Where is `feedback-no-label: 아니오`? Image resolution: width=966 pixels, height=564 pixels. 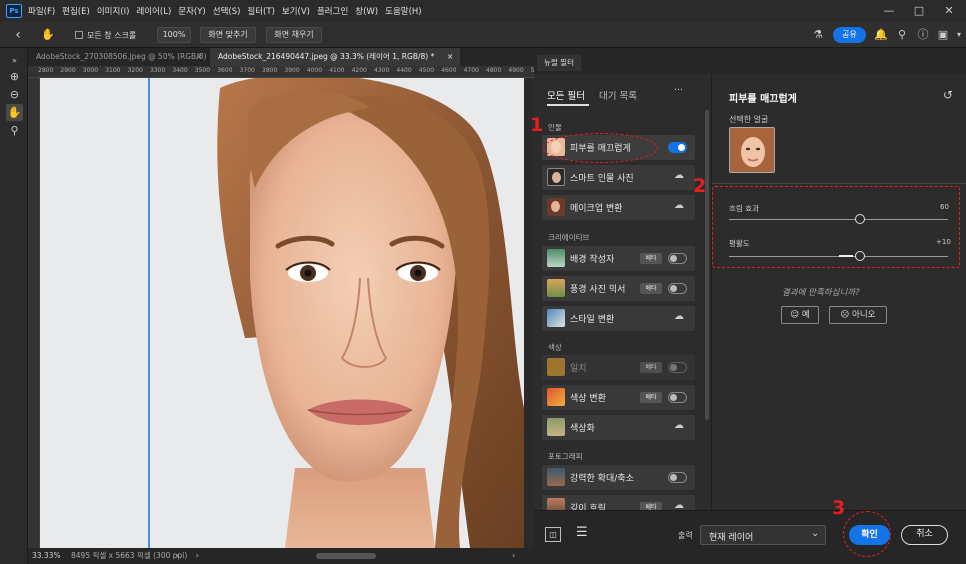 feedback-no-label: 아니오 is located at coordinates (864, 315).